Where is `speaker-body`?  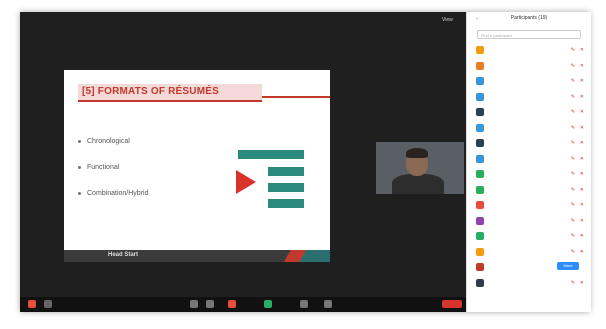
speaker-body is located at coordinates (418, 184).